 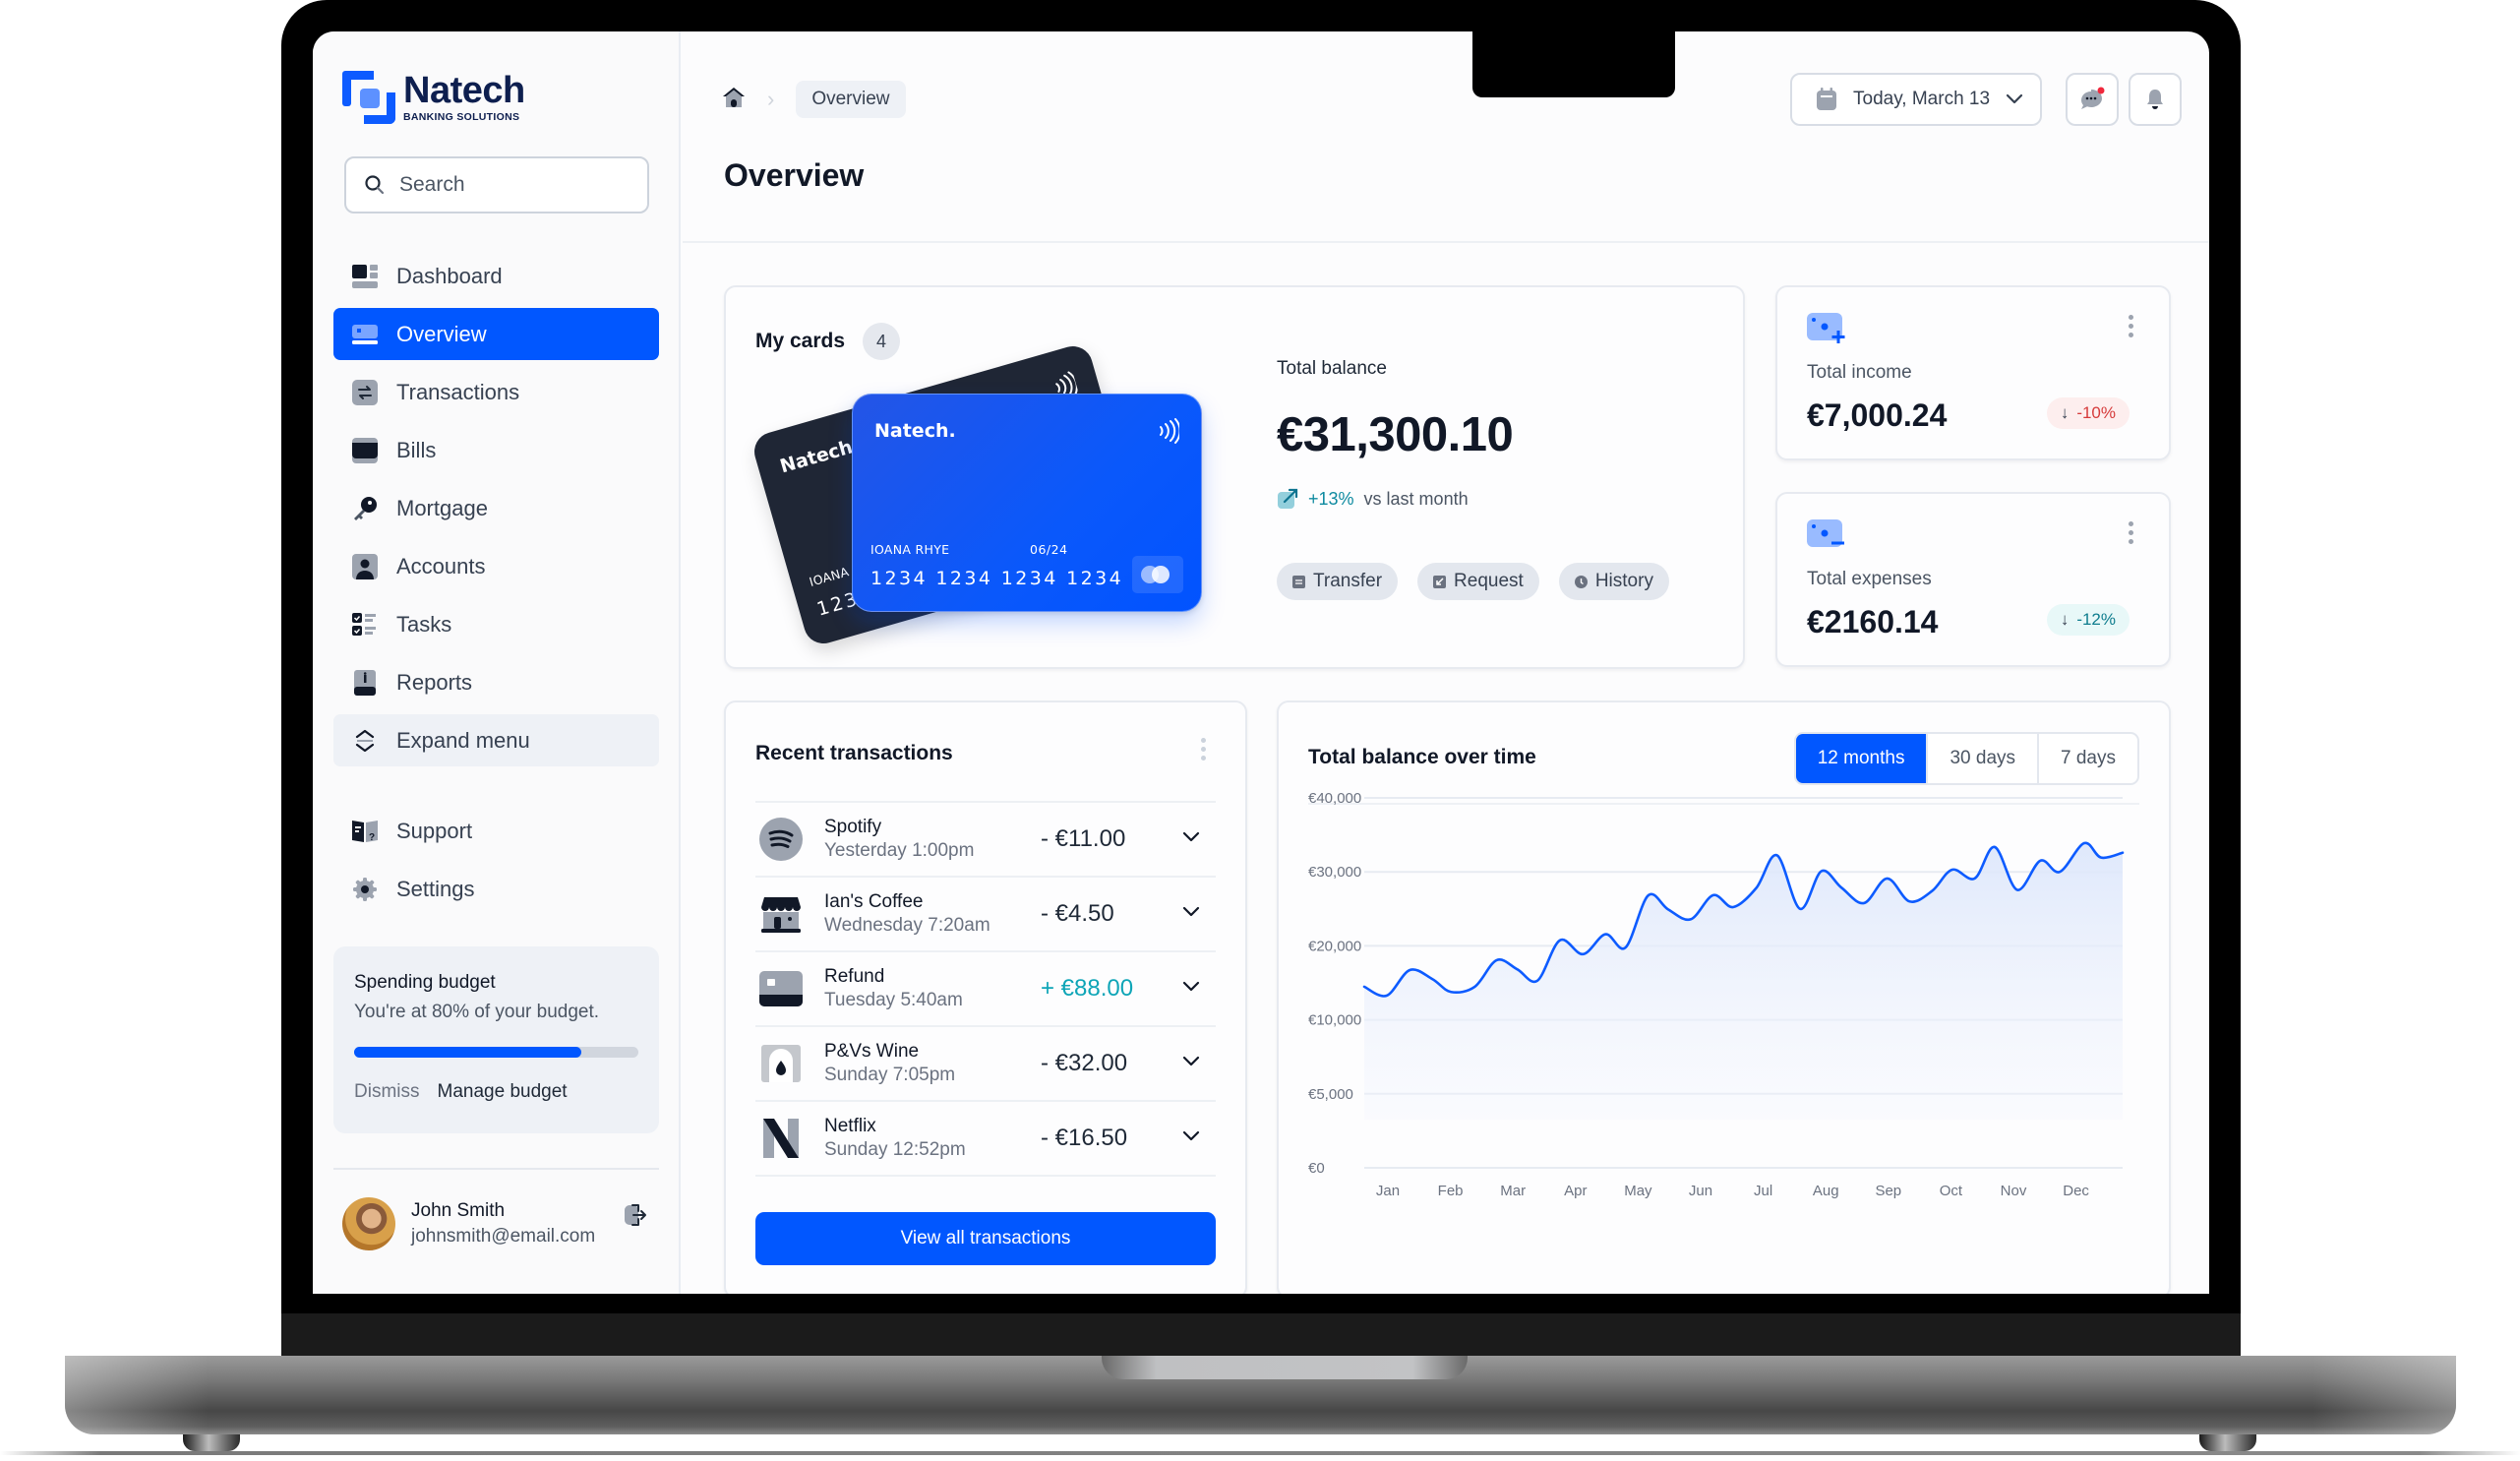 What do you see at coordinates (985, 1139) in the screenshot?
I see `transaction-row: Netflix Sunday 12:52pm - €16.50` at bounding box center [985, 1139].